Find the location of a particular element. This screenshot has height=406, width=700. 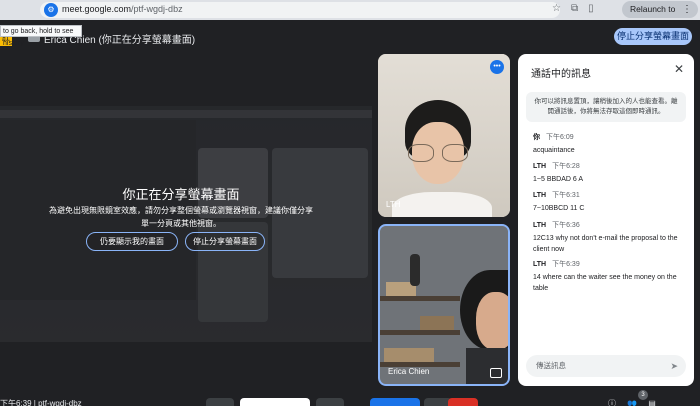

chat-message: LTH 下午6:28 1~5 BBDAD 6 A is located at coordinates (608, 173).